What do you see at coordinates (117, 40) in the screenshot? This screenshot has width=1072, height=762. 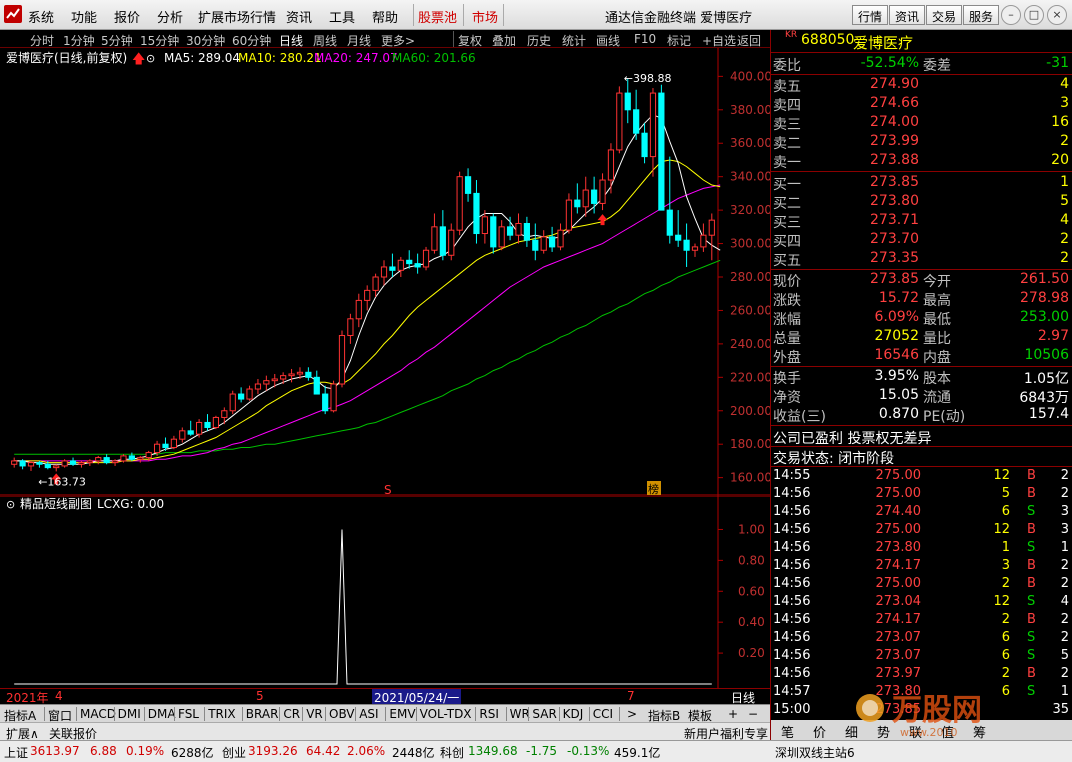 I see `period-tab-5min: 5分钟` at bounding box center [117, 40].